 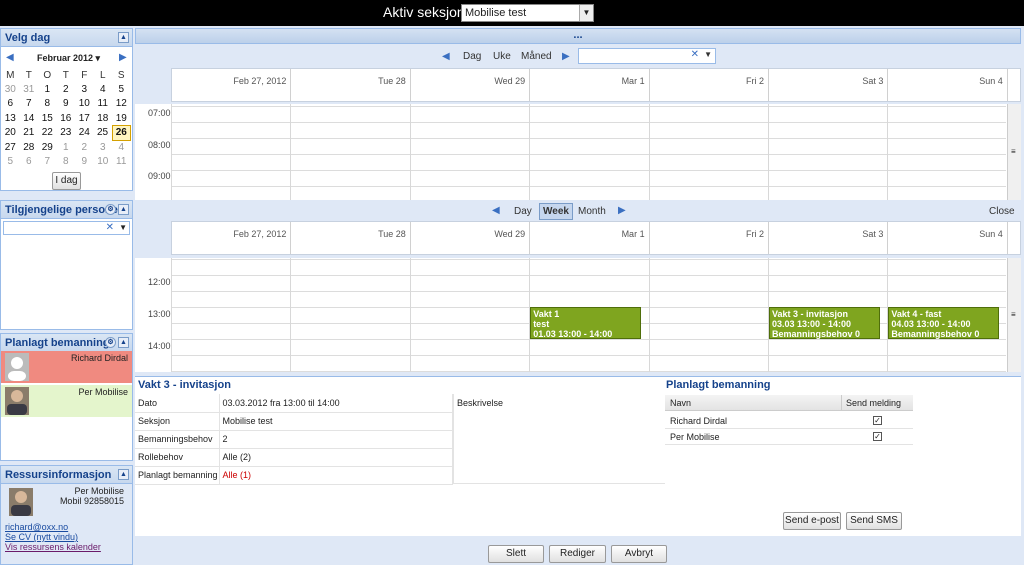 I want to click on calendar-day: 27, so click(x=10, y=147).